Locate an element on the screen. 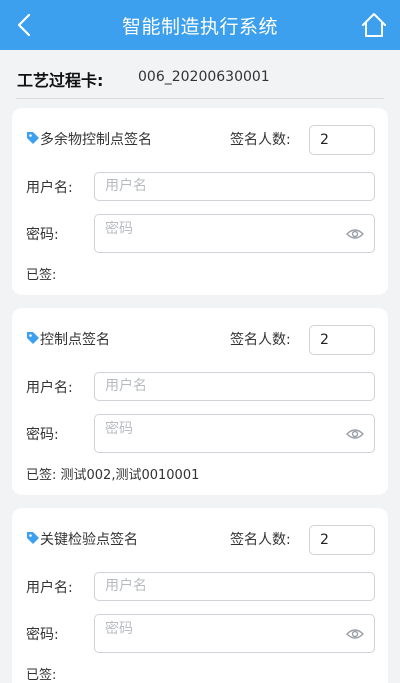  home-icon is located at coordinates (374, 25).